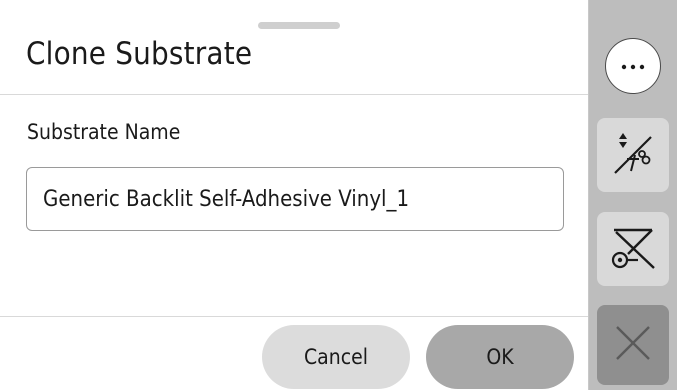 This screenshot has height=390, width=677. I want to click on advance-cut-icon, so click(633, 155).